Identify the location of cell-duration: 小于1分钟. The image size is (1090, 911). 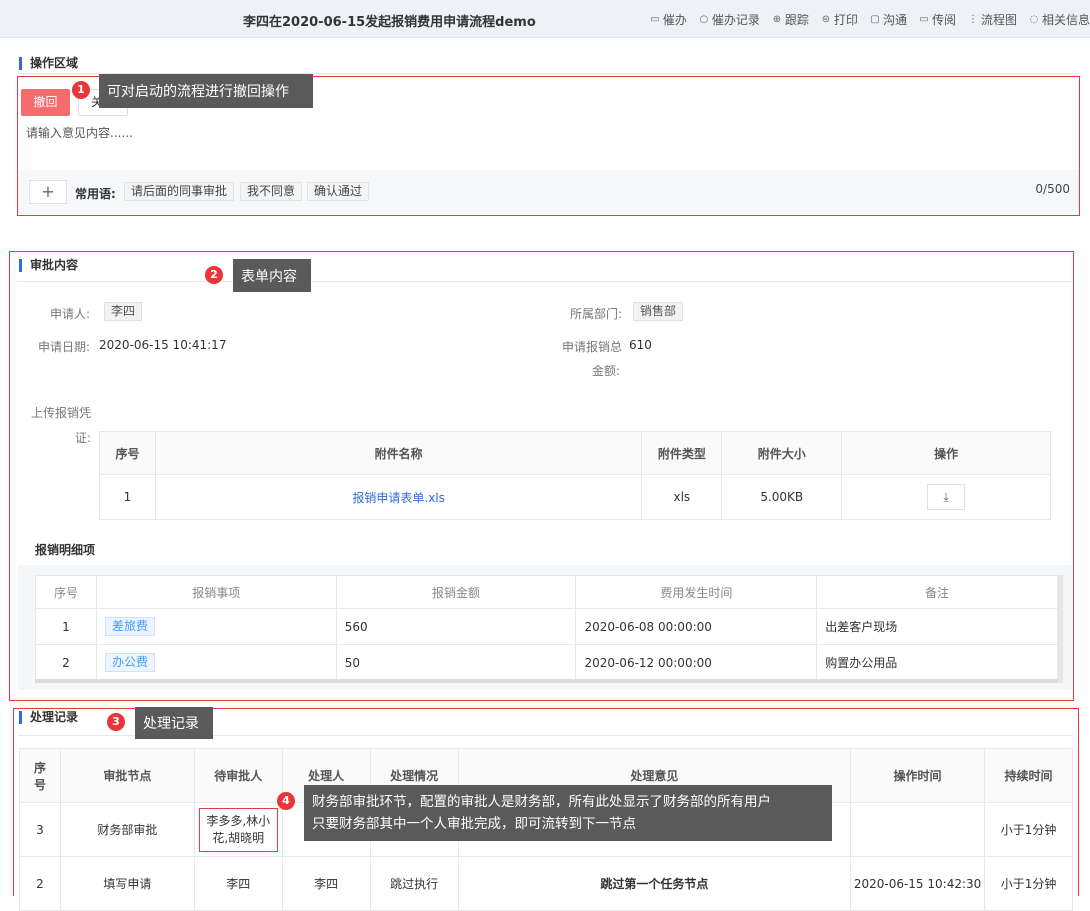
(1028, 829).